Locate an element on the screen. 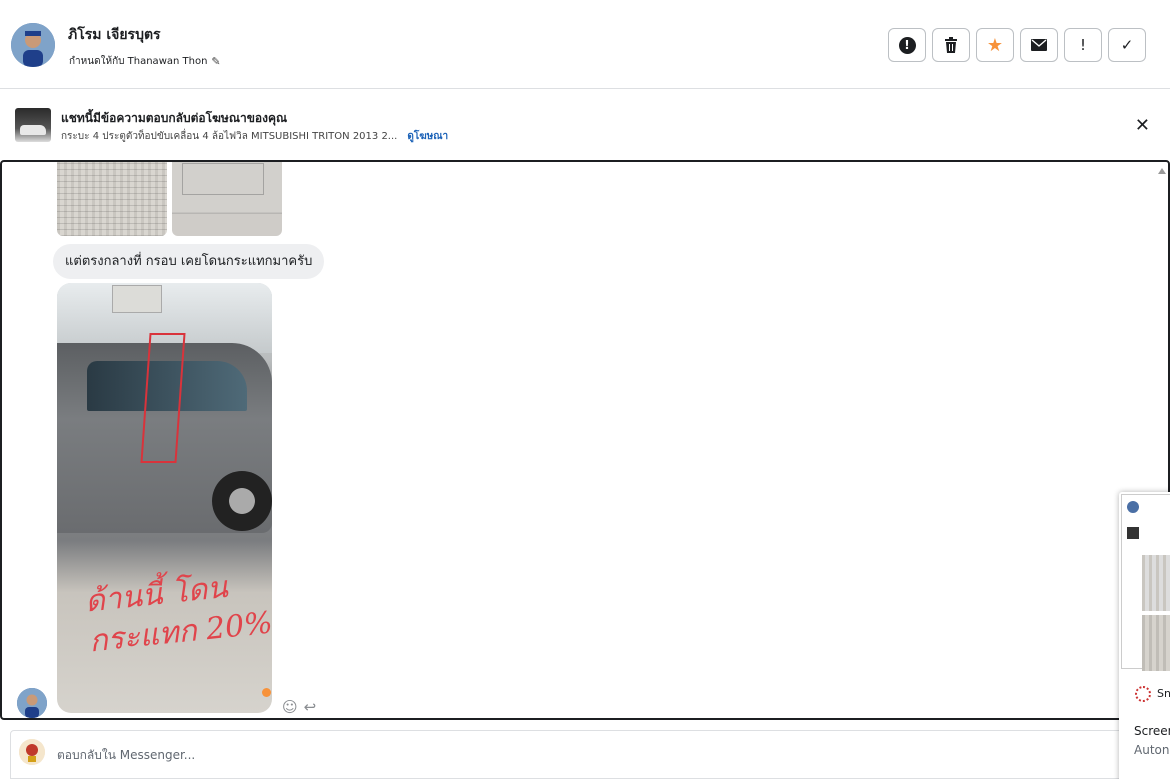 This screenshot has height=779, width=1170. snip-tool-icon is located at coordinates (1143, 694).